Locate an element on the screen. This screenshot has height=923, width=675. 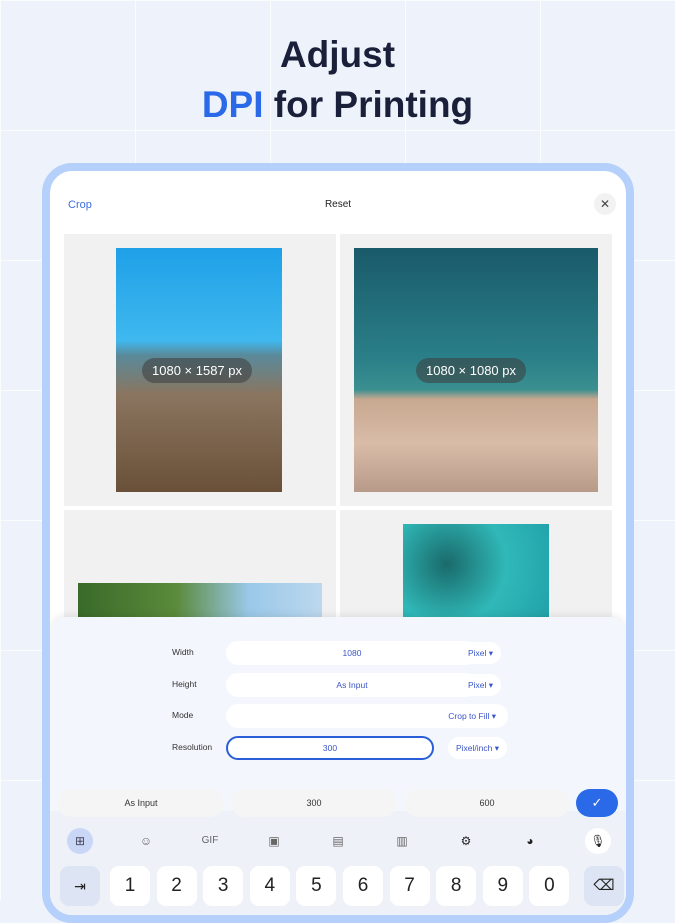
key-9: 9 is located at coordinates (502, 886).